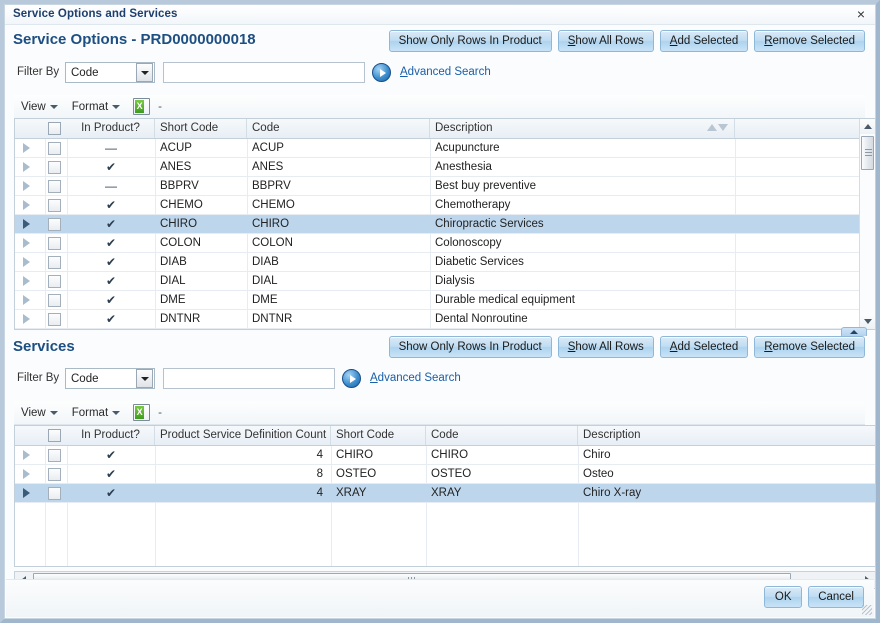 The width and height of the screenshot is (880, 623). What do you see at coordinates (173, 262) in the screenshot?
I see `cell-short-code: DIAB` at bounding box center [173, 262].